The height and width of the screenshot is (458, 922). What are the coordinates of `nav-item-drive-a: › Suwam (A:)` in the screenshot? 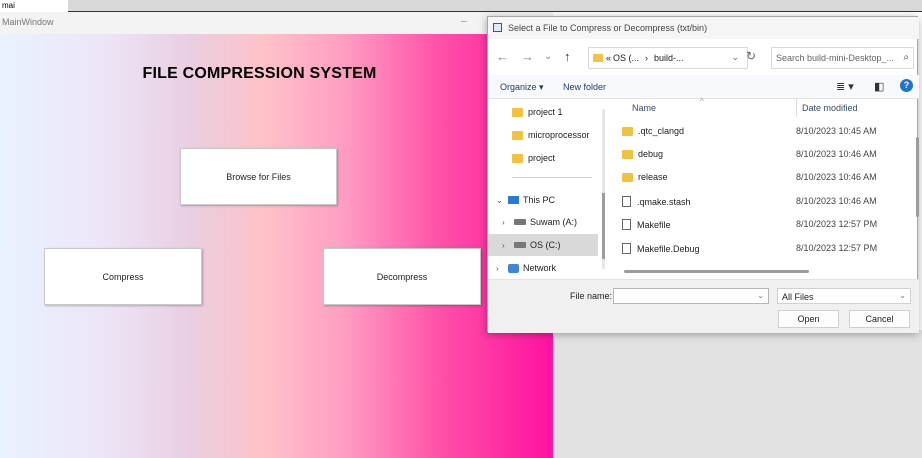 It's located at (539, 222).